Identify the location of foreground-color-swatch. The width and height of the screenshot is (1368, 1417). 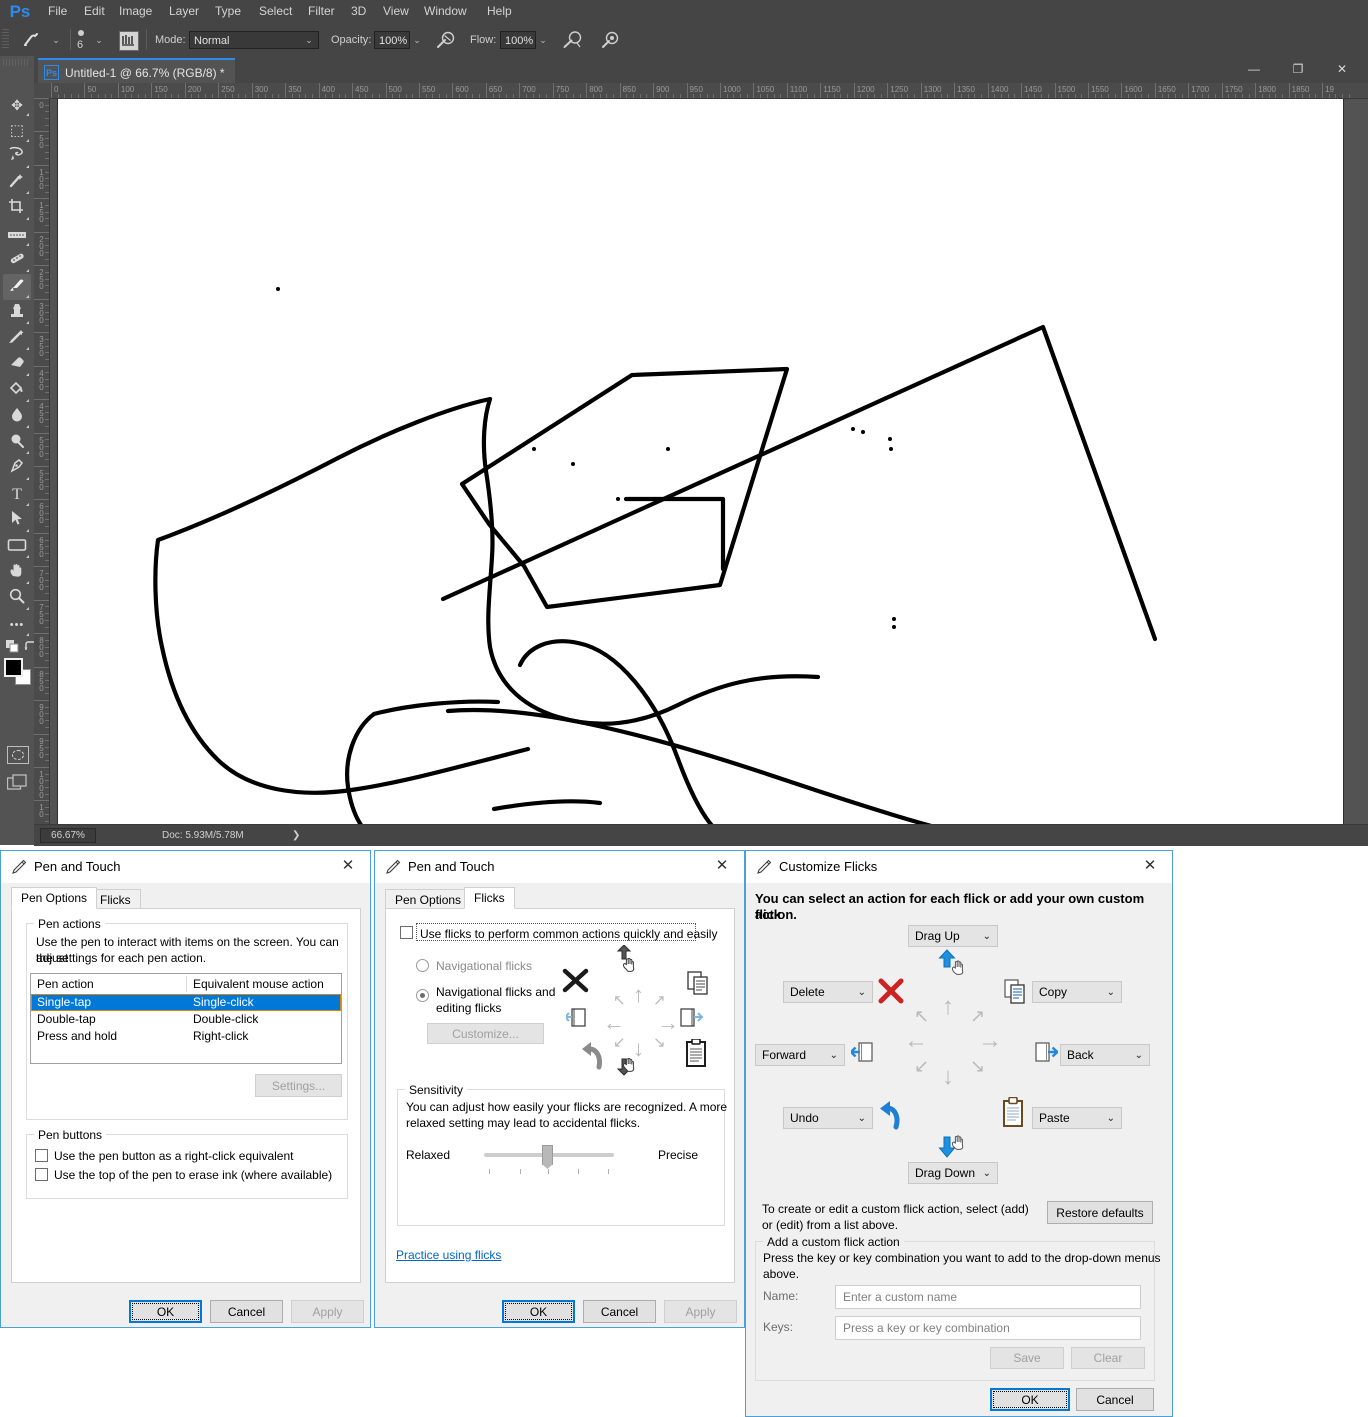
(17, 671).